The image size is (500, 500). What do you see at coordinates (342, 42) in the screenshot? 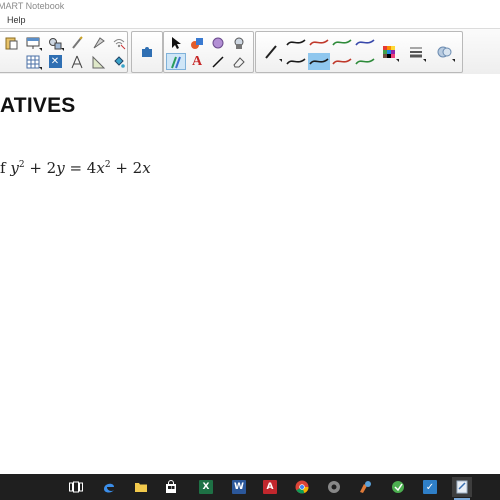
I see `pen-style-green` at bounding box center [342, 42].